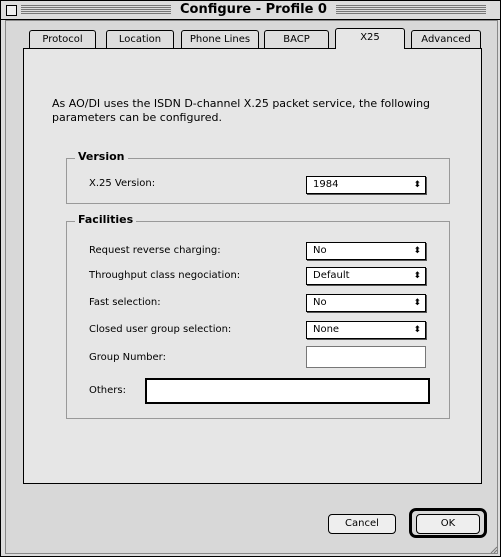 This screenshot has height=557, width=501. I want to click on throughput-label: Throughput class negociation:, so click(165, 275).